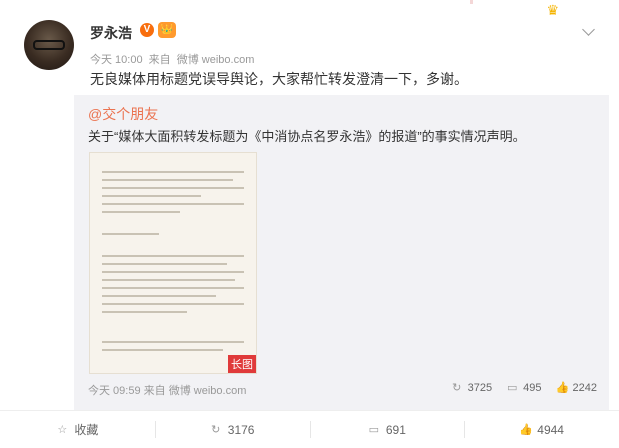 The height and width of the screenshot is (448, 619). I want to click on like-count: 4944, so click(550, 429).